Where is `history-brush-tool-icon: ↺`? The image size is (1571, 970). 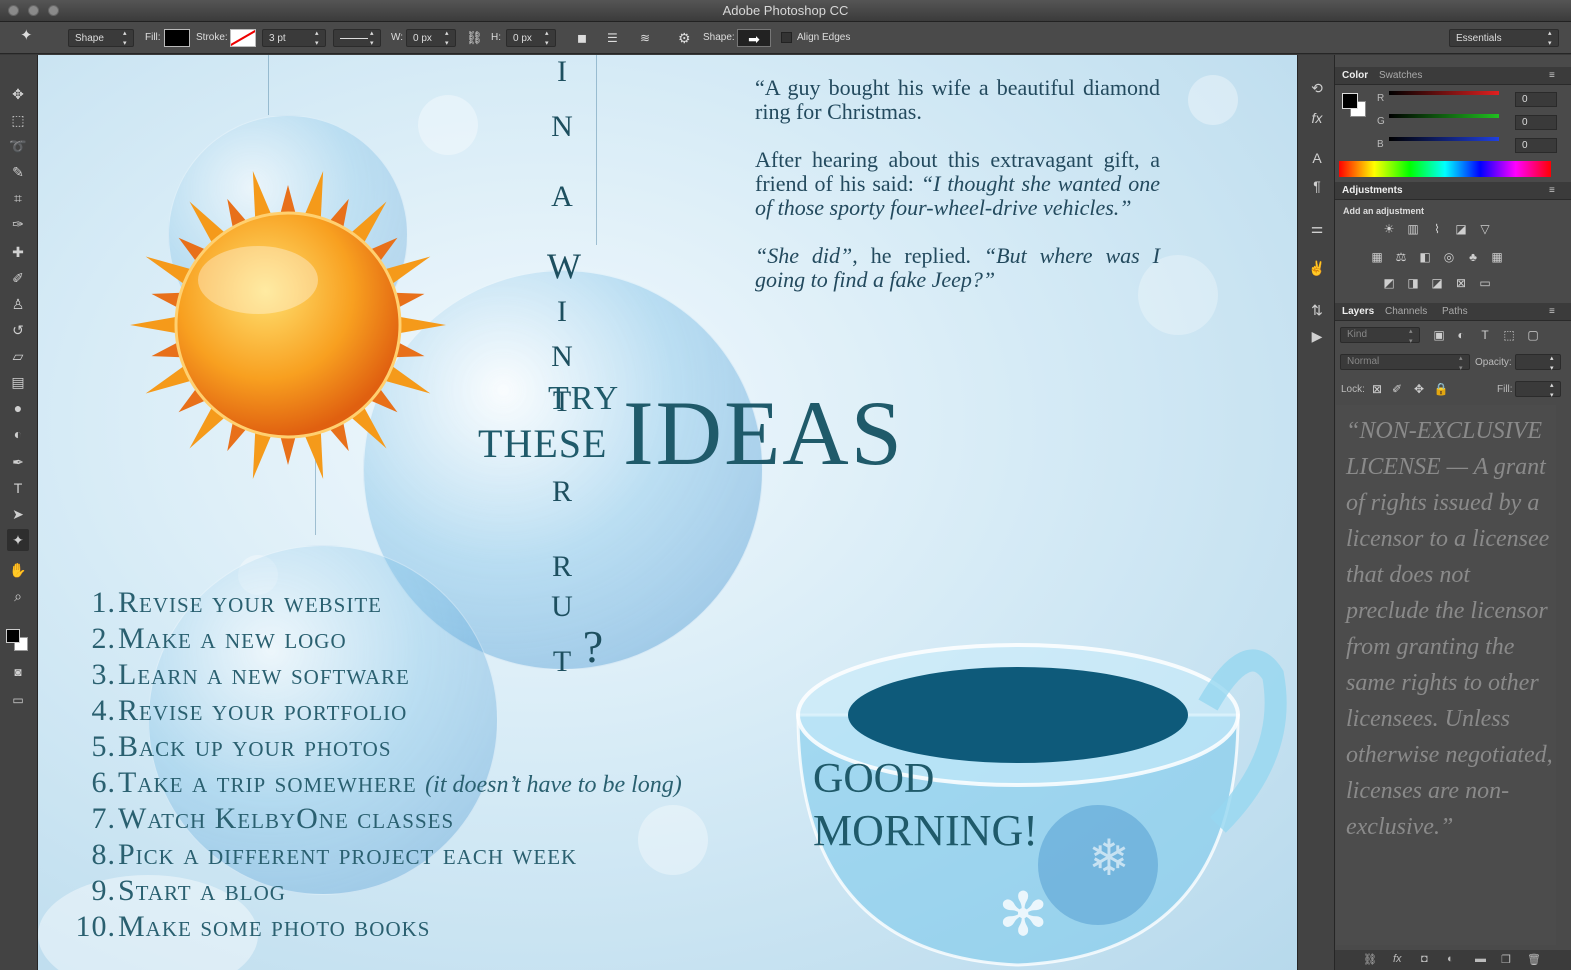
history-brush-tool-icon: ↺ is located at coordinates (18, 330).